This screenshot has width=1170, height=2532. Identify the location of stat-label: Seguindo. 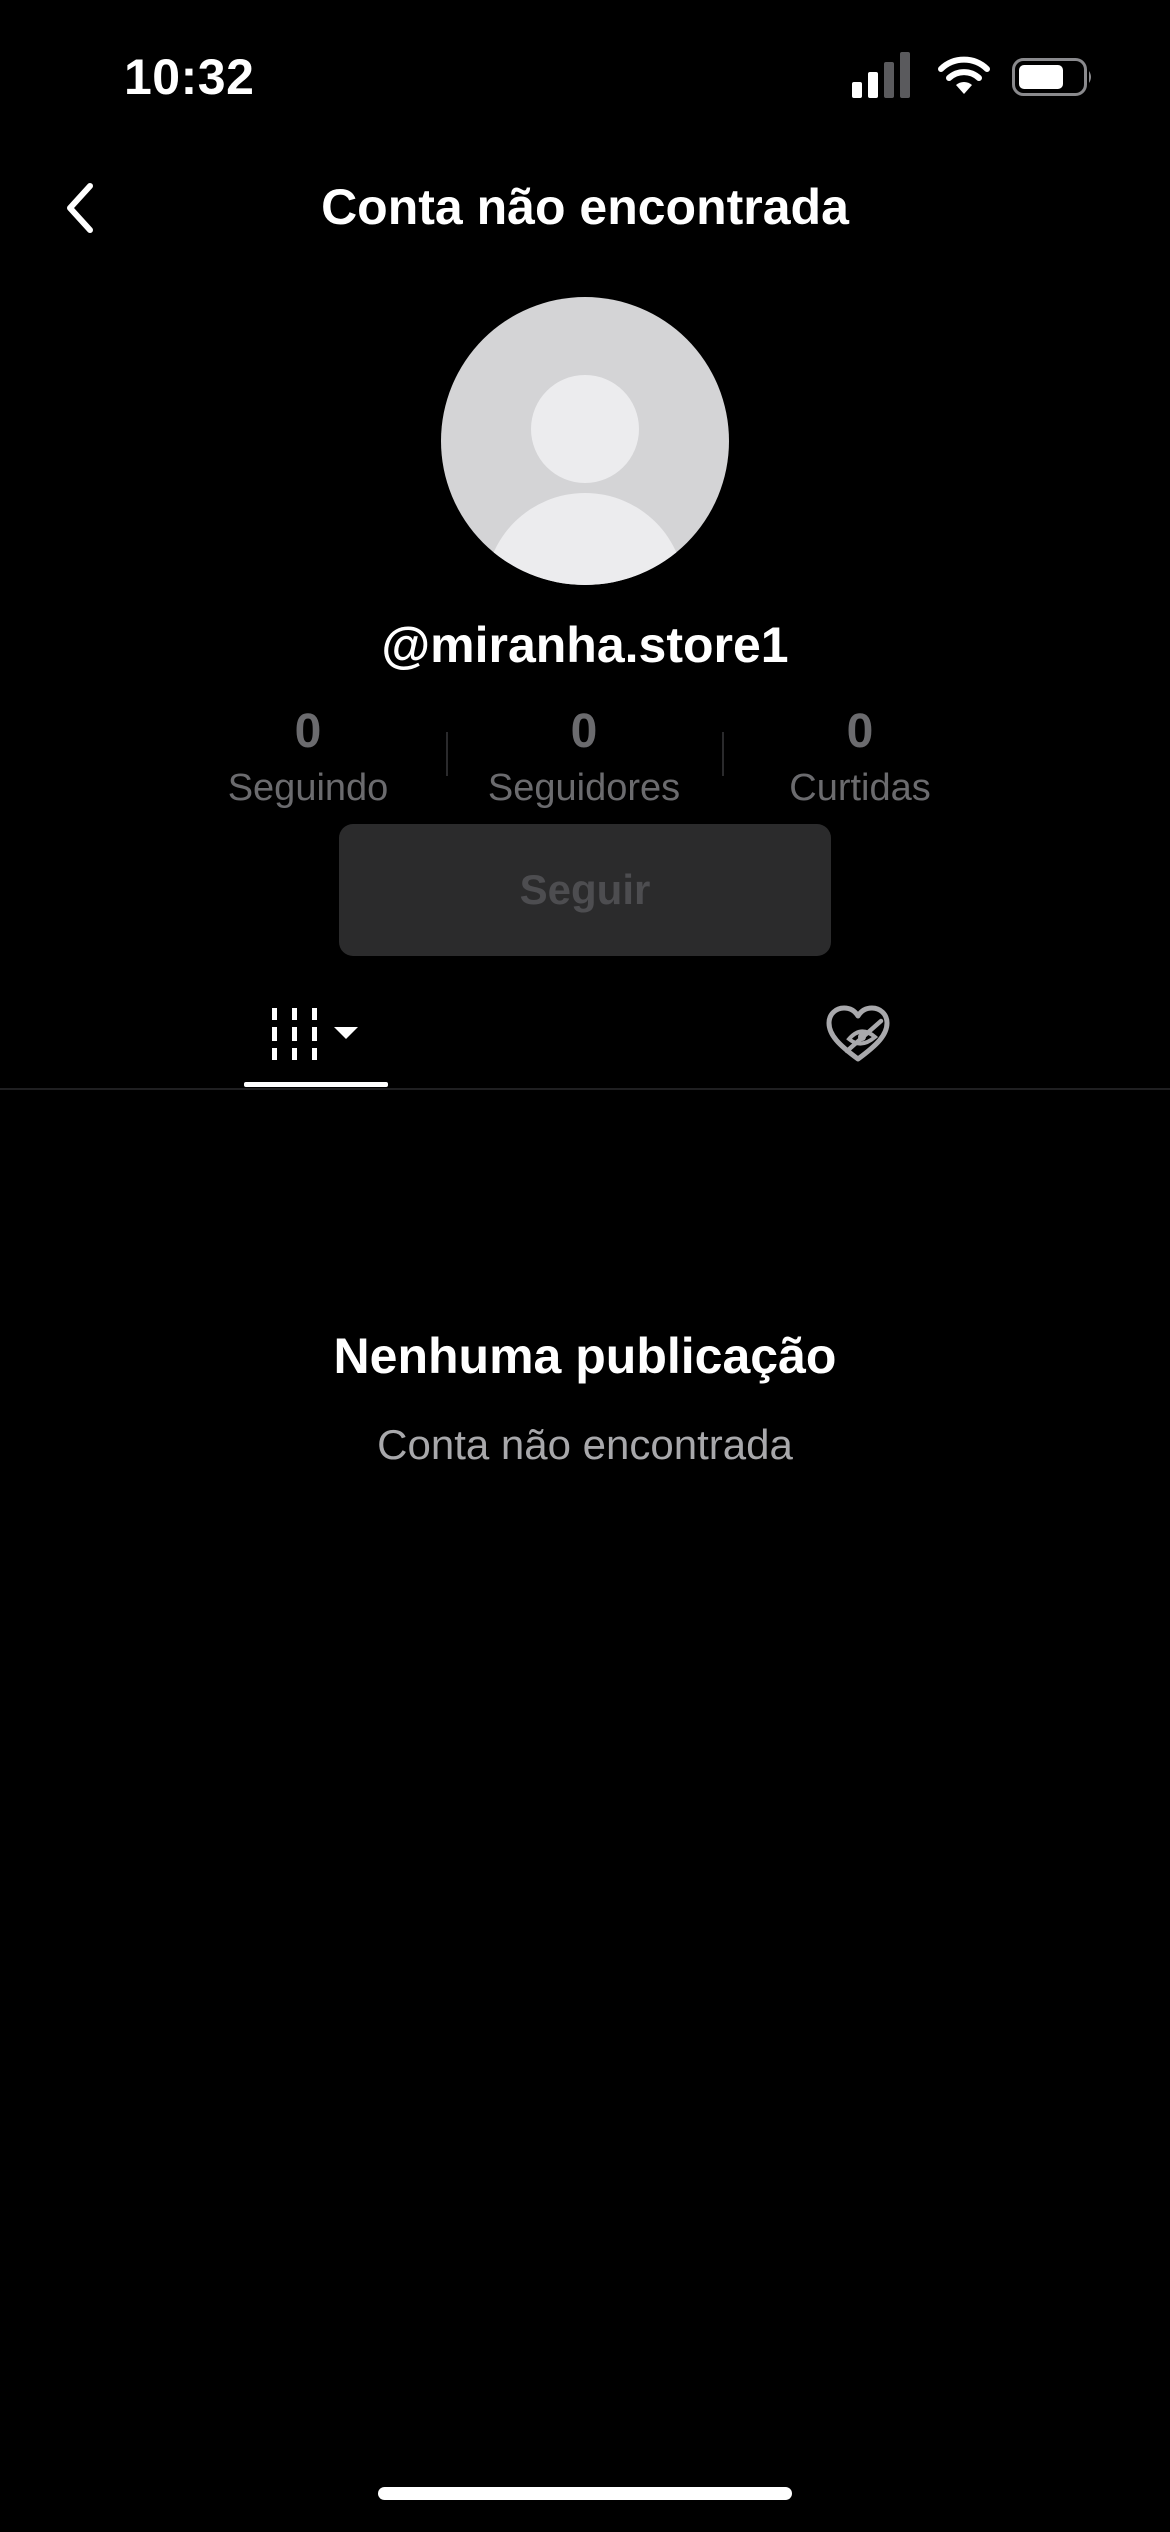
(308, 788).